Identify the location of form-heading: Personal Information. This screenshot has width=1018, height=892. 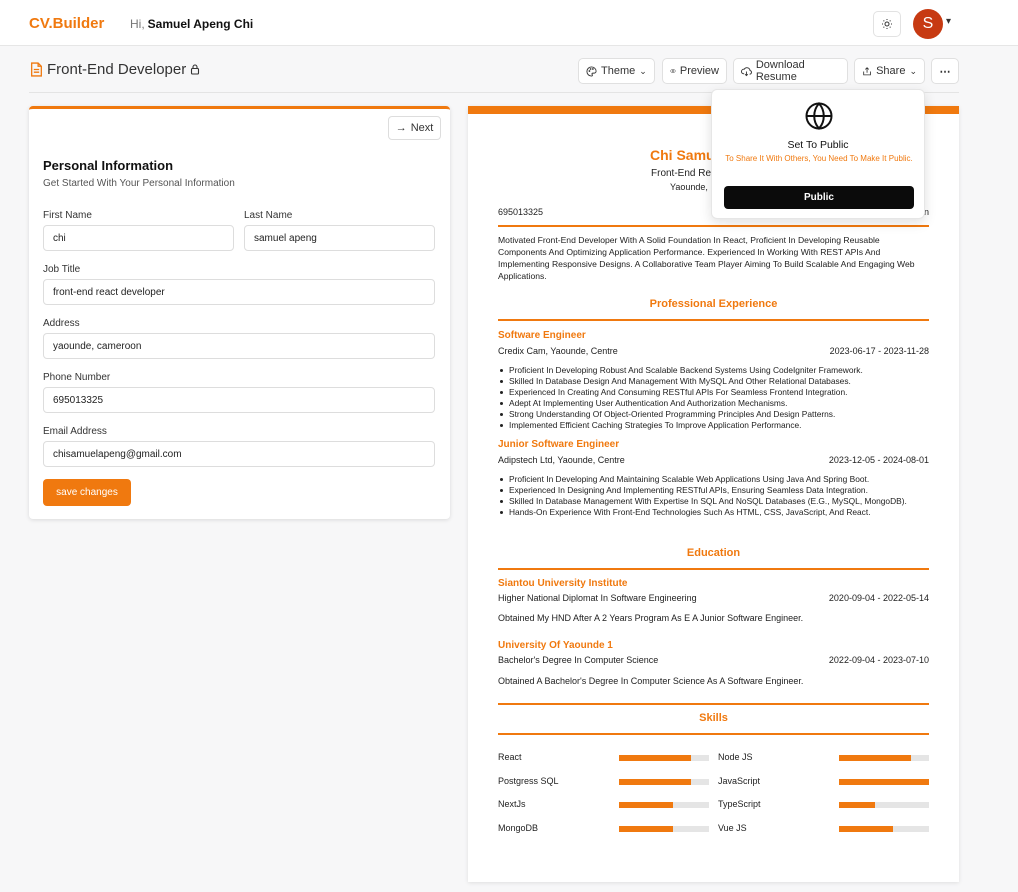
(108, 165).